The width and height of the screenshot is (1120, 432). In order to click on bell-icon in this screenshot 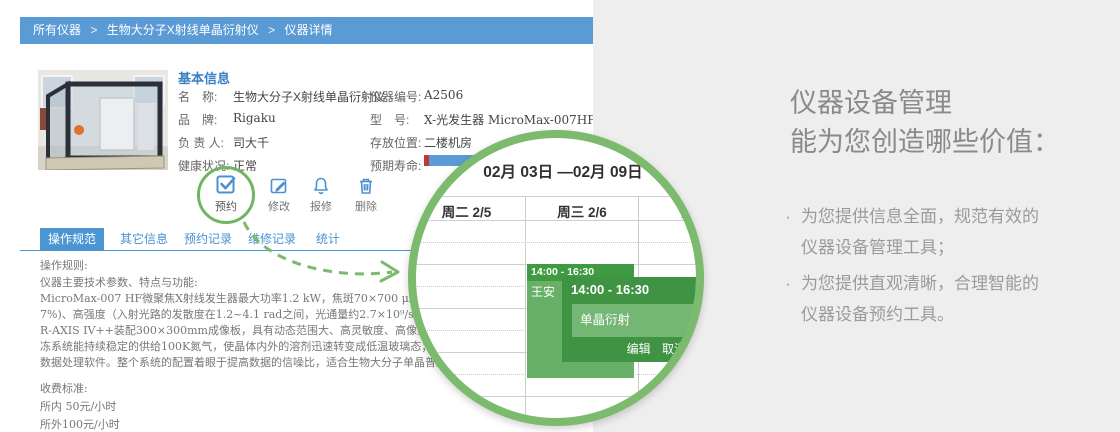, I will do `click(321, 186)`.